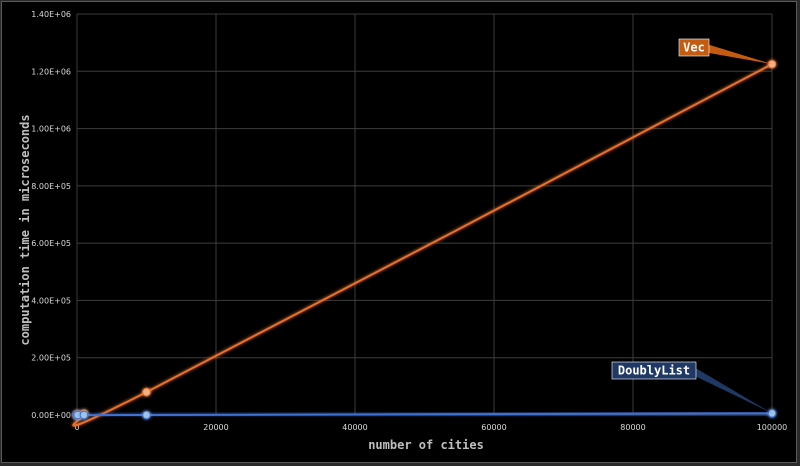 The image size is (800, 466). I want to click on x-tick-label: 100000, so click(772, 427).